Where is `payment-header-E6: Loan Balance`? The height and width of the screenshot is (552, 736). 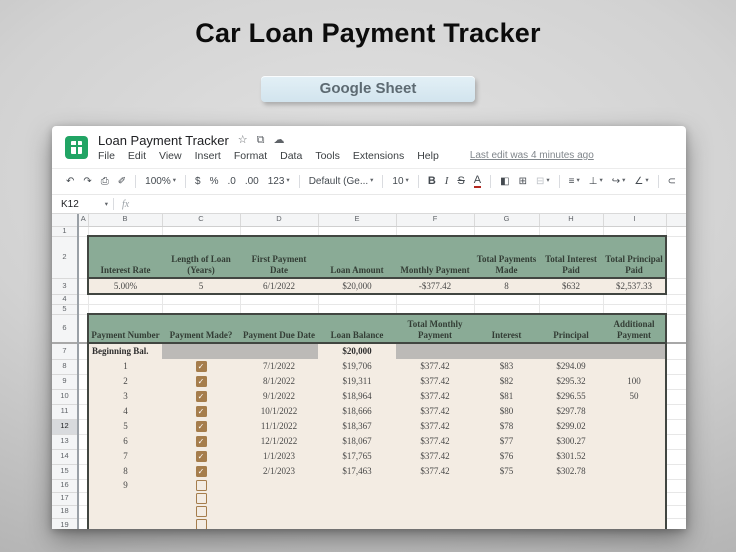
payment-header-E6: Loan Balance is located at coordinates (357, 328).